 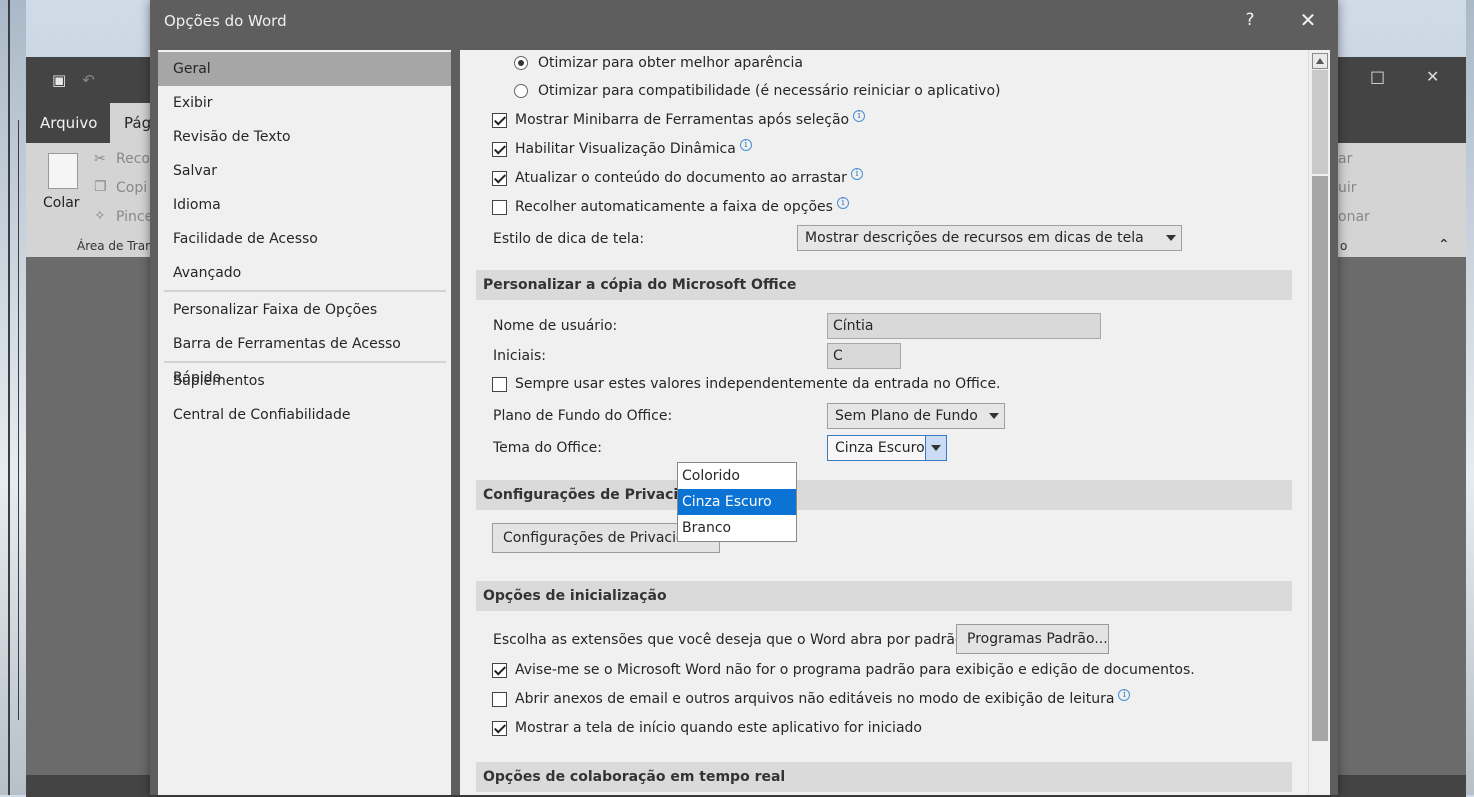 I want to click on nav-item-salvar: Salvar, so click(x=304, y=171).